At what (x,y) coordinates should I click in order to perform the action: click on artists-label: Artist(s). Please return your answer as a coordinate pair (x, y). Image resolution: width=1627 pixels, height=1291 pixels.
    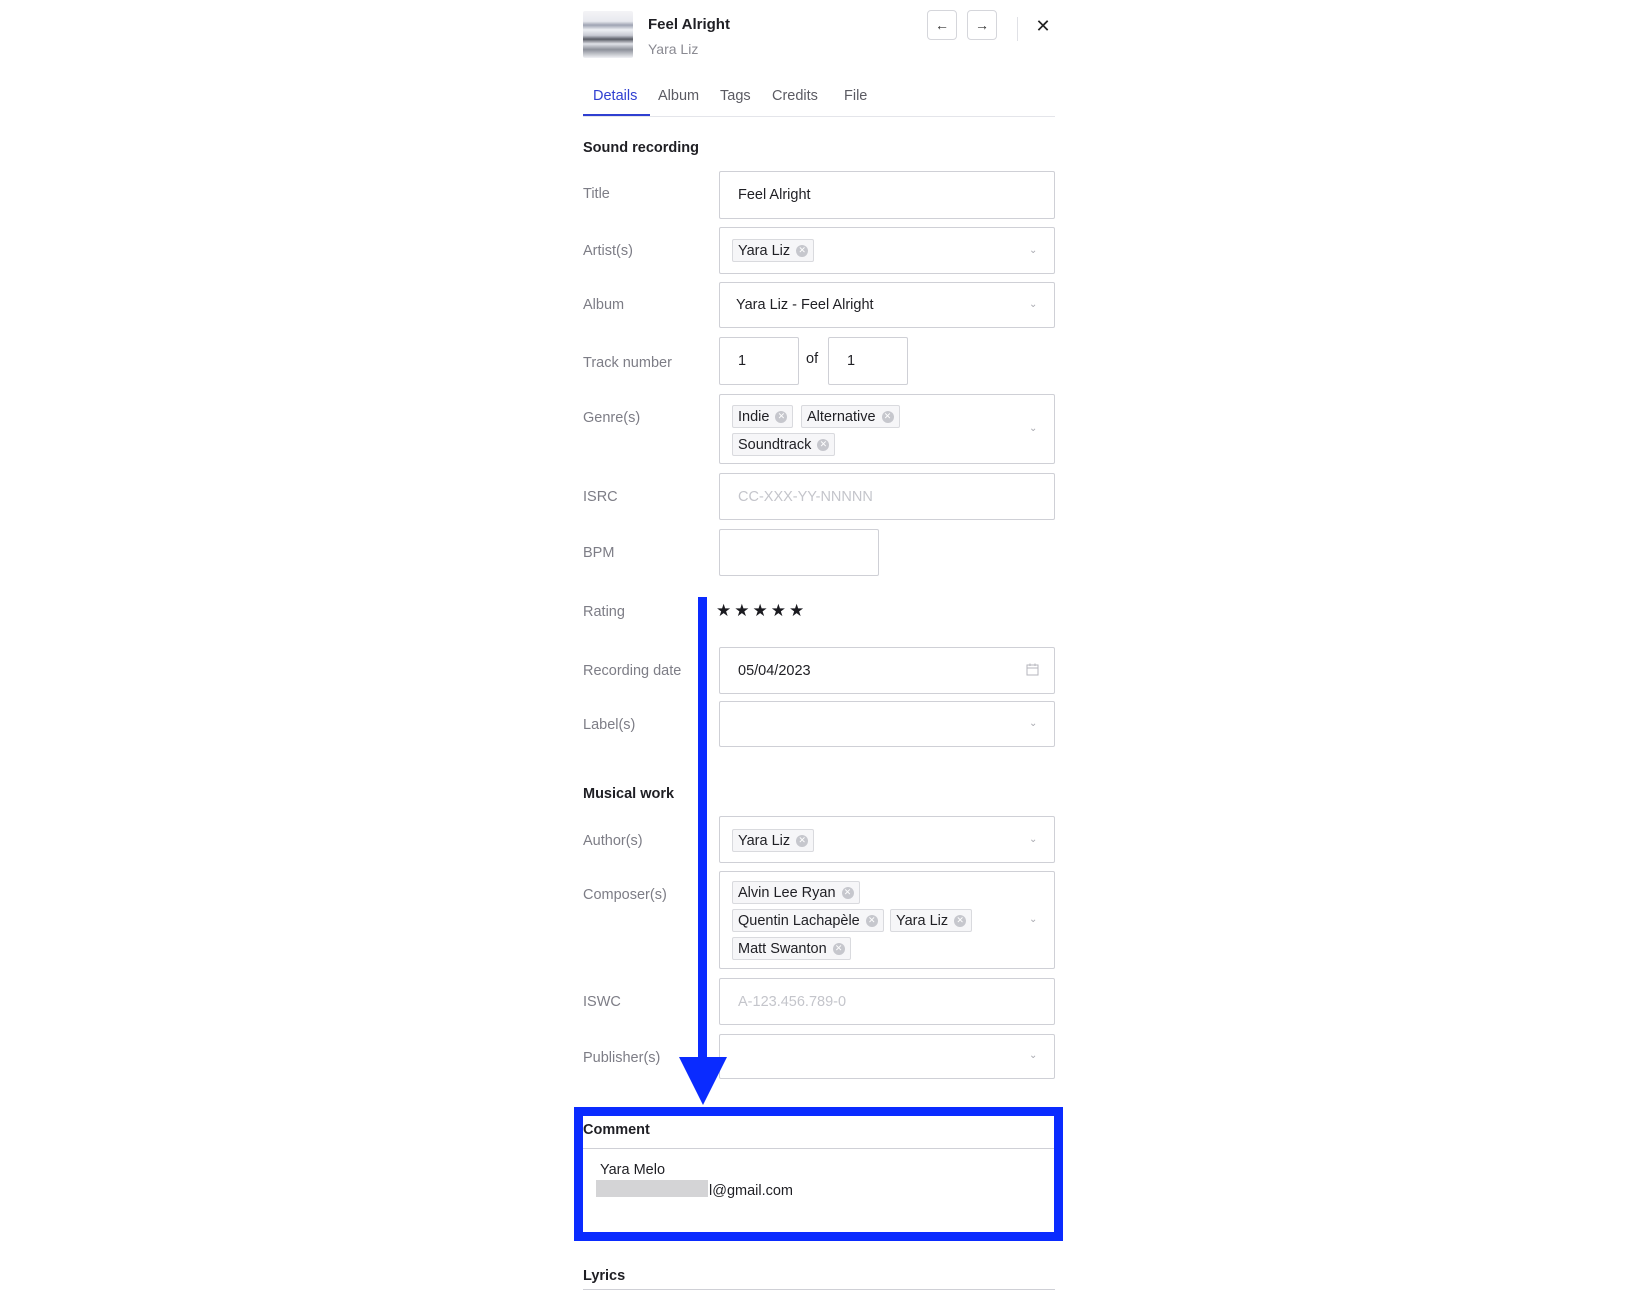
    Looking at the image, I should click on (608, 251).